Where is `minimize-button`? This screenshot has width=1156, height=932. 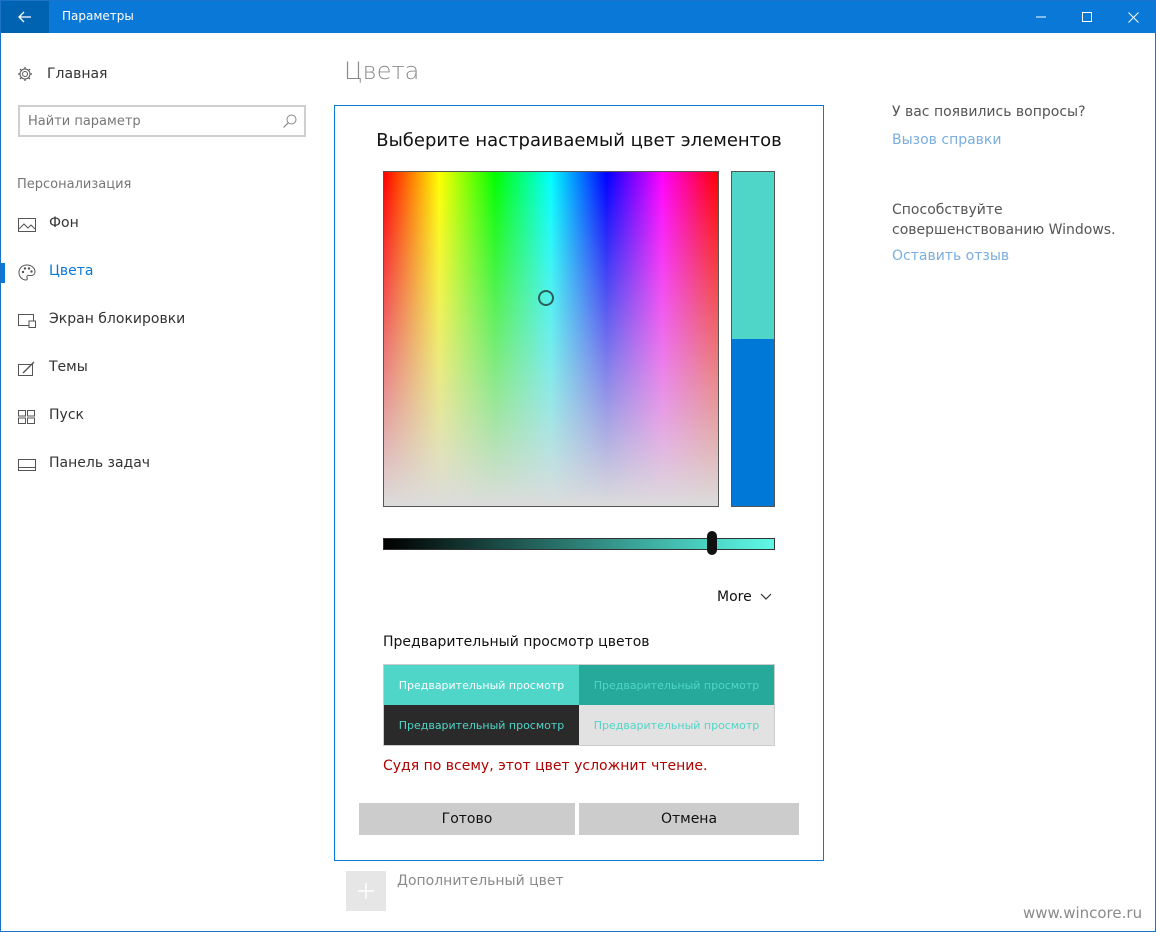
minimize-button is located at coordinates (1041, 17).